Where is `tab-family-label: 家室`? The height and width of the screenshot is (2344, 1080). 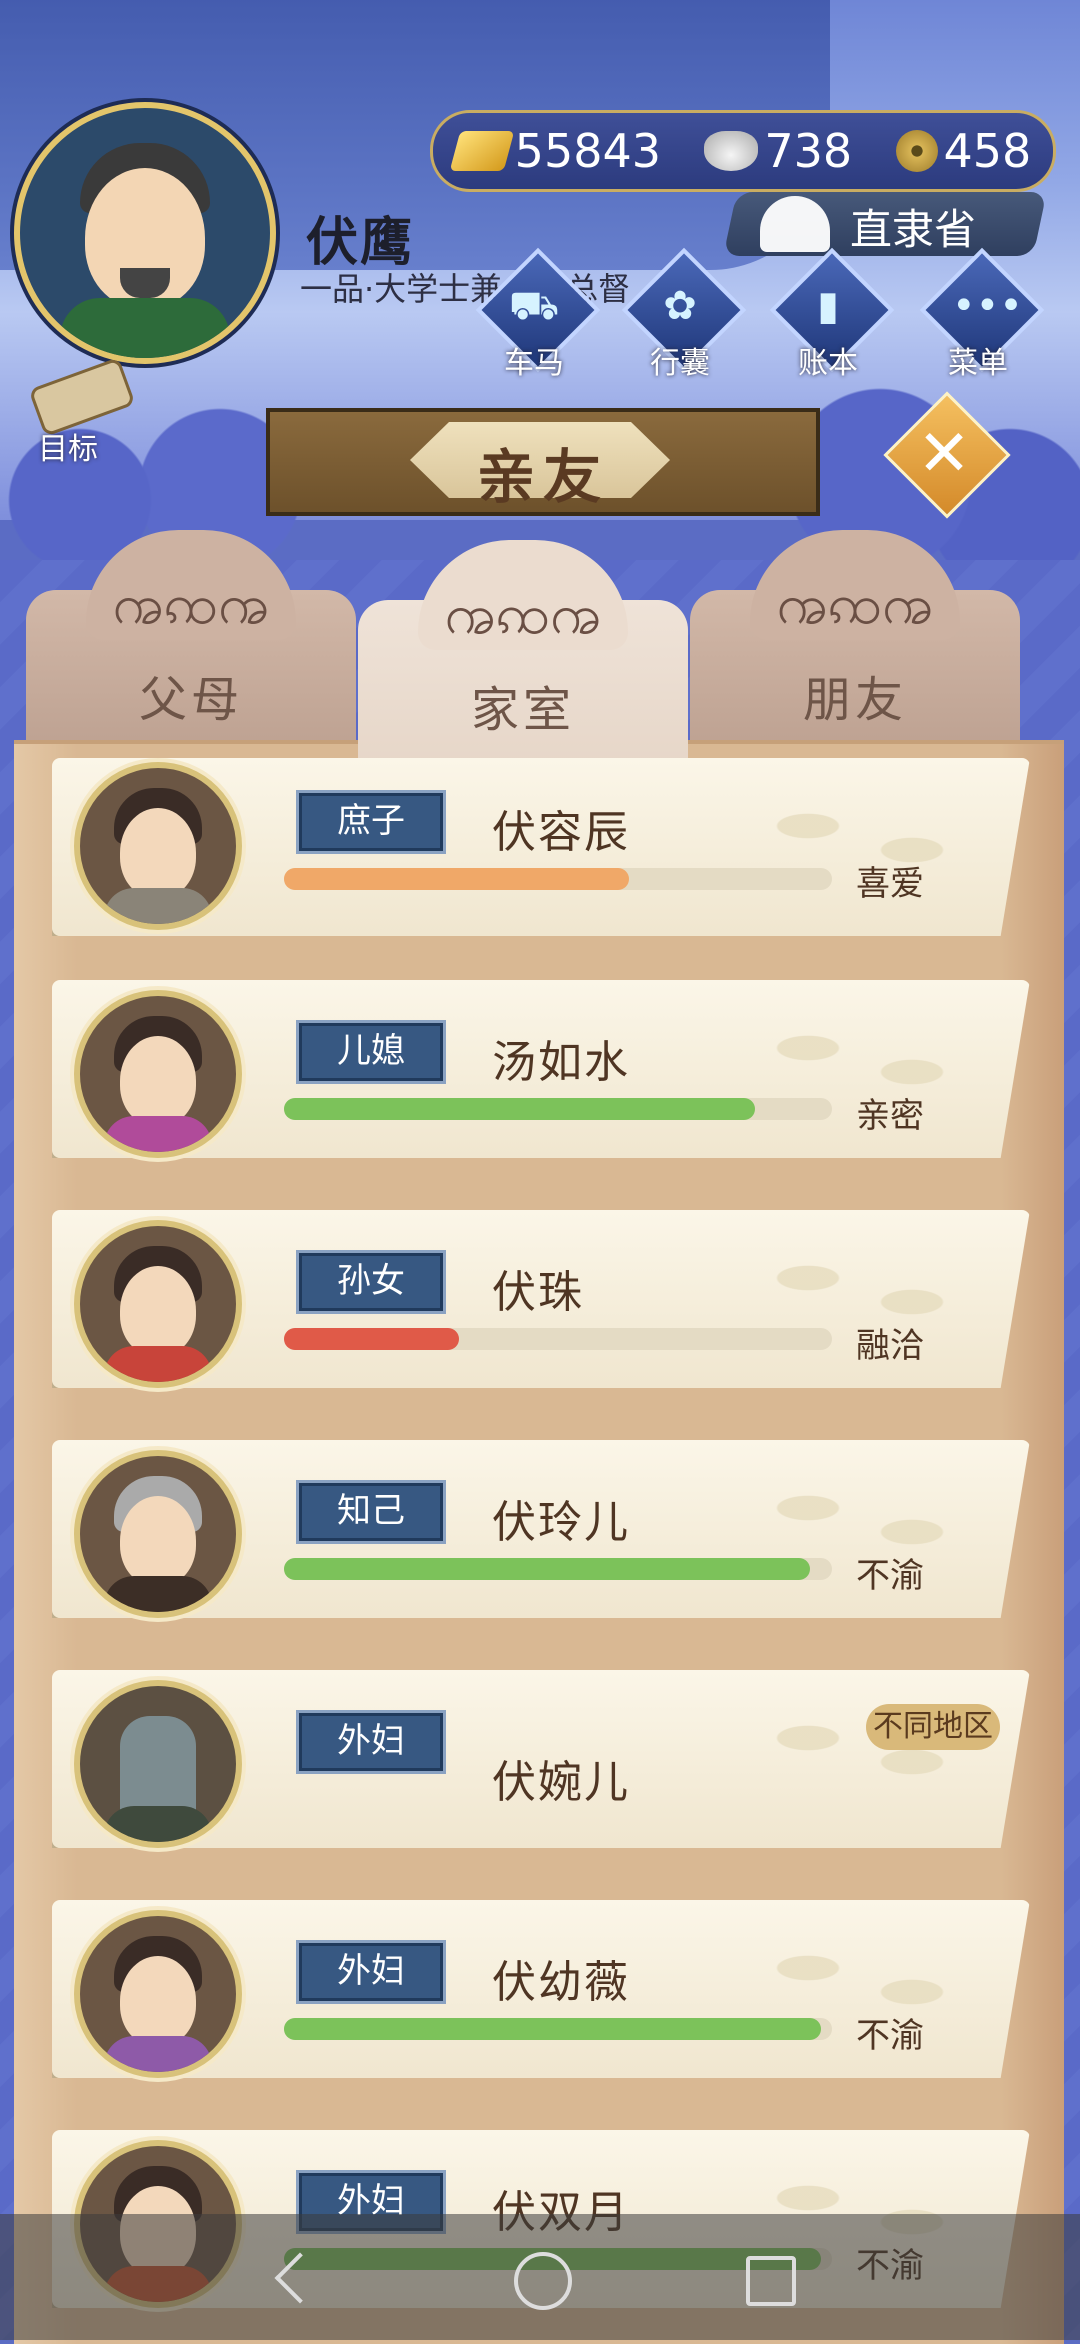 tab-family-label: 家室 is located at coordinates (522, 710).